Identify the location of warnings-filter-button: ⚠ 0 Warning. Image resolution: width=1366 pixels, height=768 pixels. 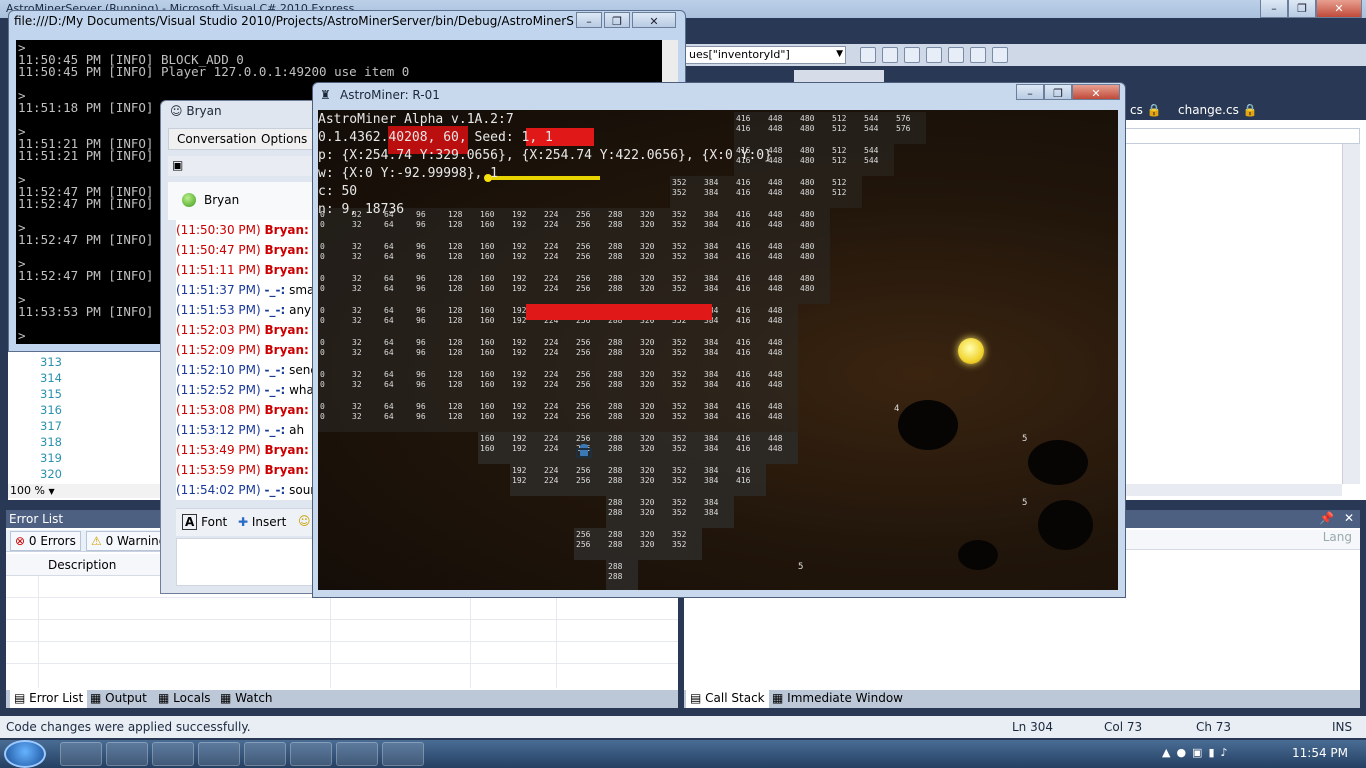
(124, 541).